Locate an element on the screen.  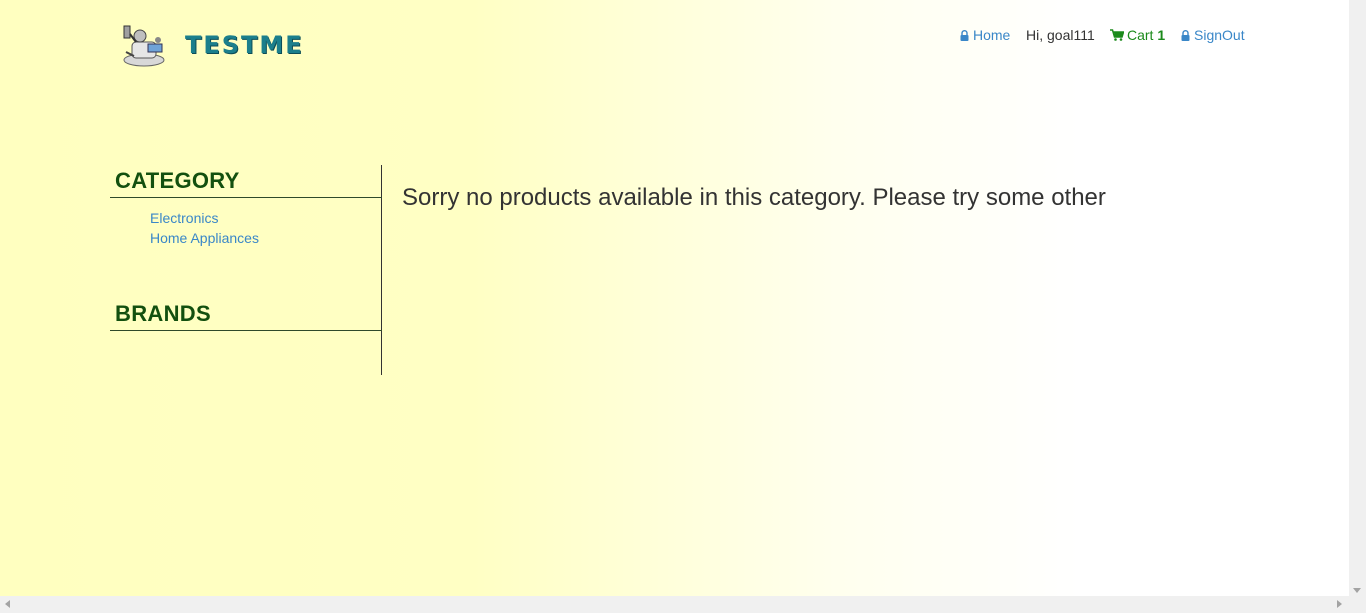
nav-home-link: Home is located at coordinates (985, 35).